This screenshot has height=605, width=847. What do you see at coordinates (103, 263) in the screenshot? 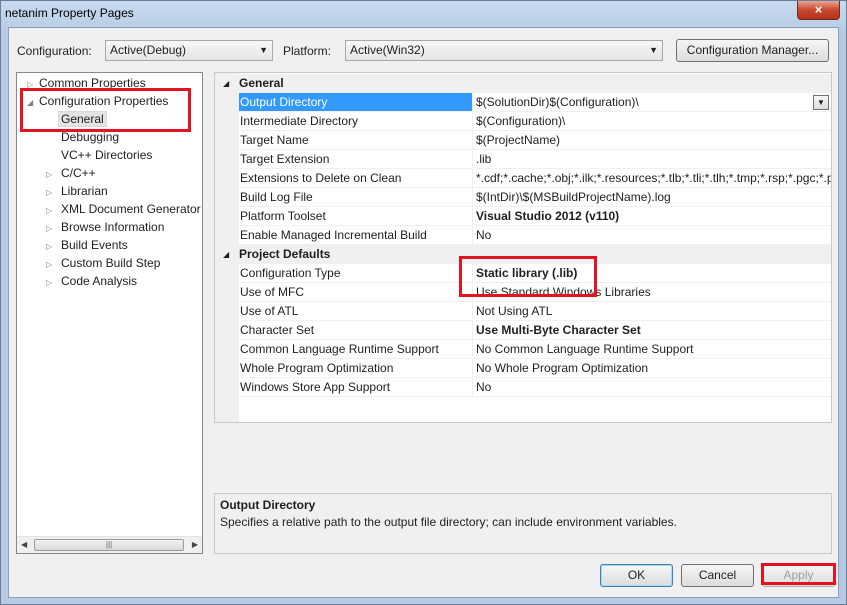
I see `tree-item-custom-build-step: ▷ Custom Build Step` at bounding box center [103, 263].